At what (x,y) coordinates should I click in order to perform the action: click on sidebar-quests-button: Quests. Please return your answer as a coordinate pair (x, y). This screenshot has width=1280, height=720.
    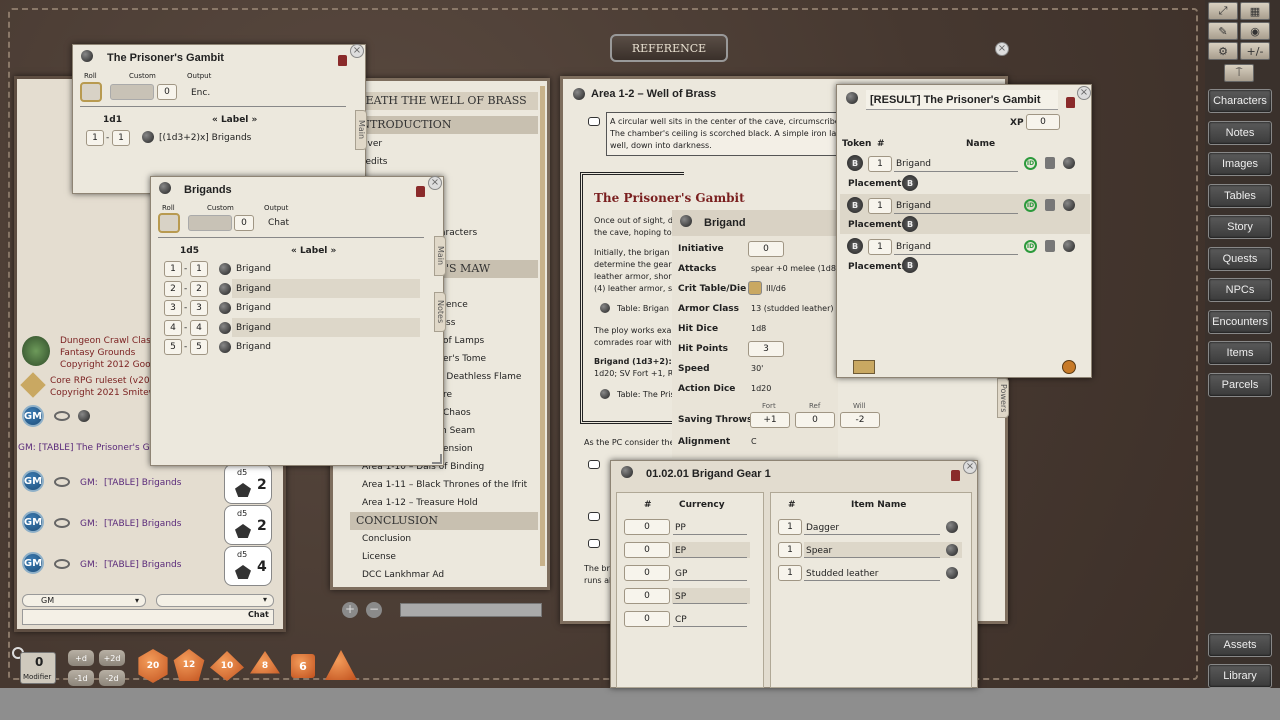
    Looking at the image, I should click on (1240, 259).